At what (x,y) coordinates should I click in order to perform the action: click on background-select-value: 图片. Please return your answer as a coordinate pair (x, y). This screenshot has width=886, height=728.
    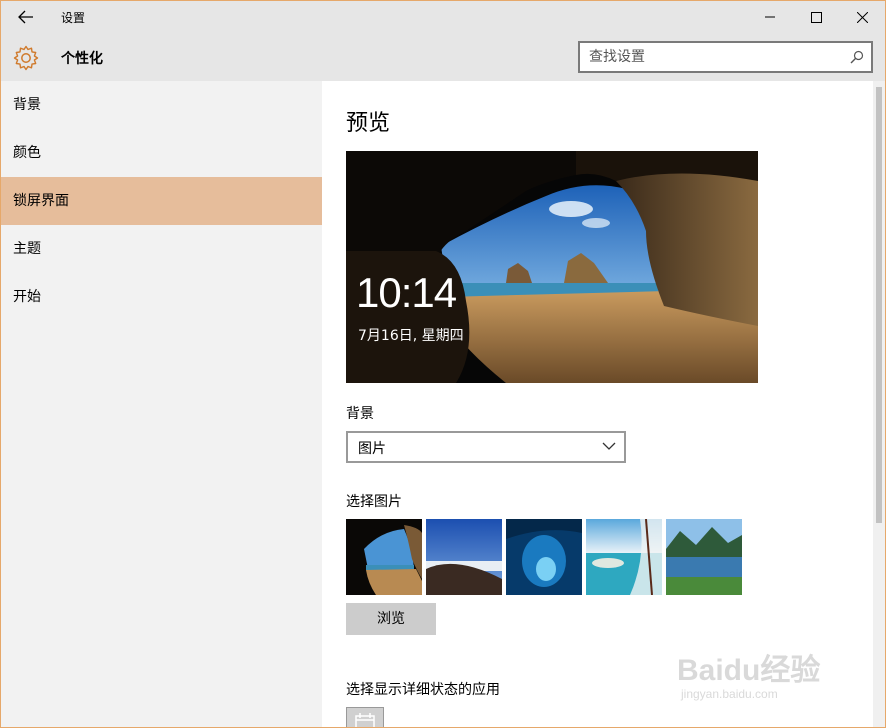
    Looking at the image, I should click on (372, 449).